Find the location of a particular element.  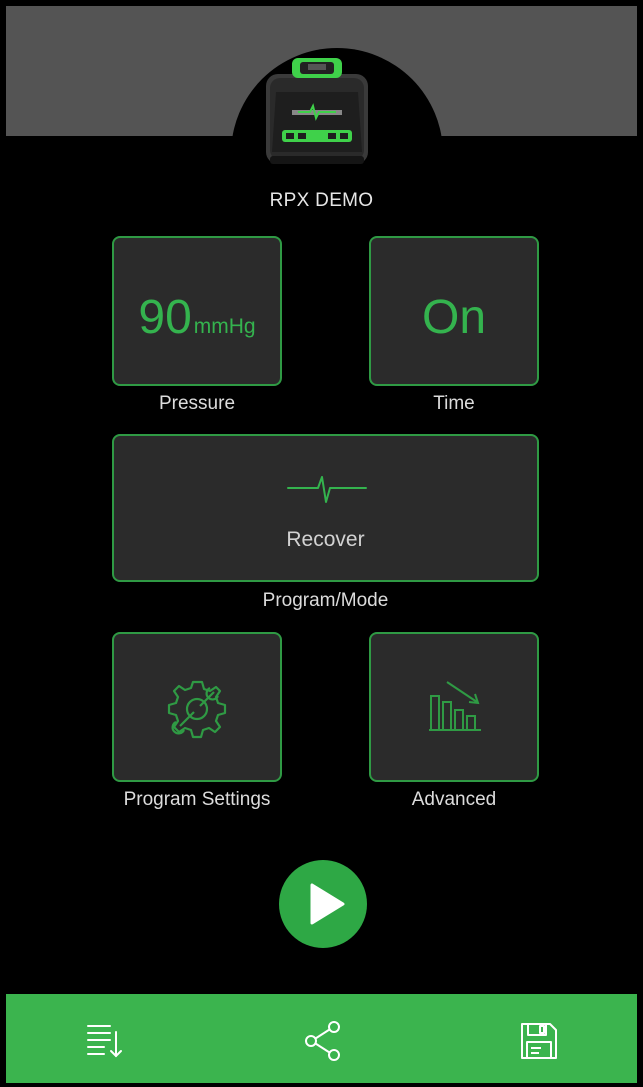

time-tile: On is located at coordinates (454, 311).